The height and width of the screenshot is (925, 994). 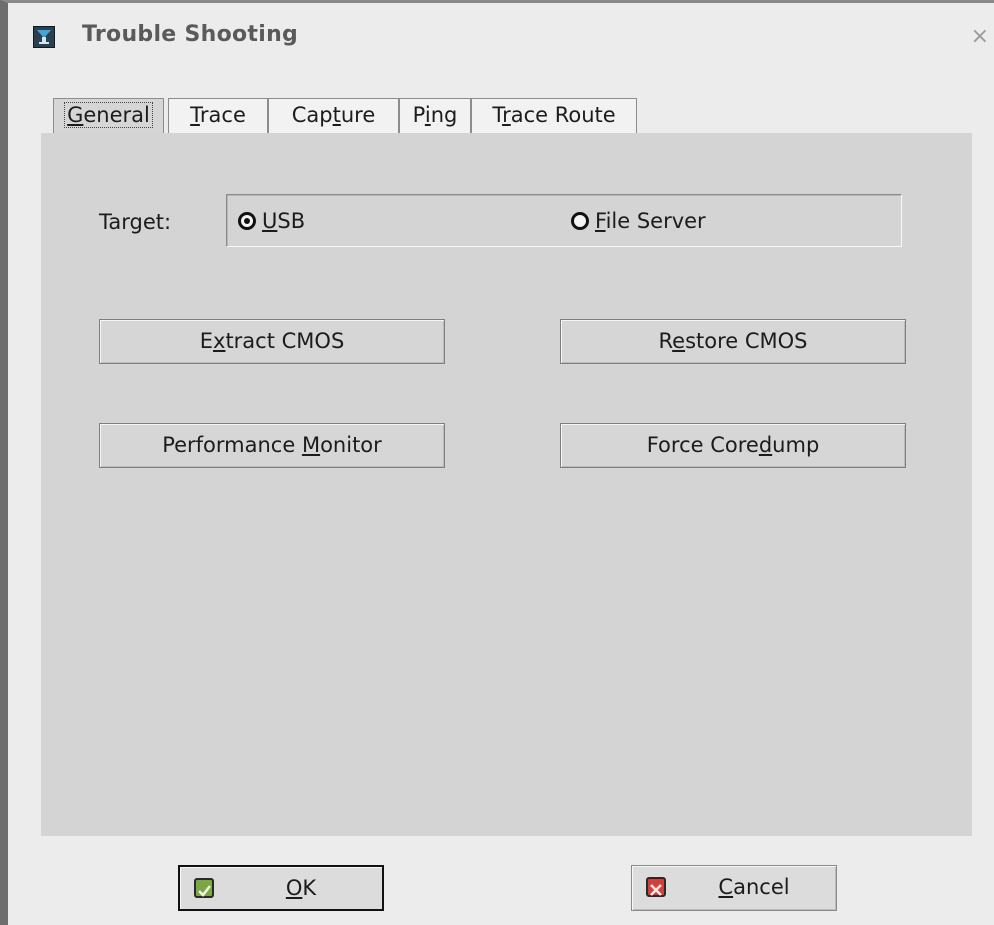 I want to click on target-radio-group, so click(x=564, y=220).